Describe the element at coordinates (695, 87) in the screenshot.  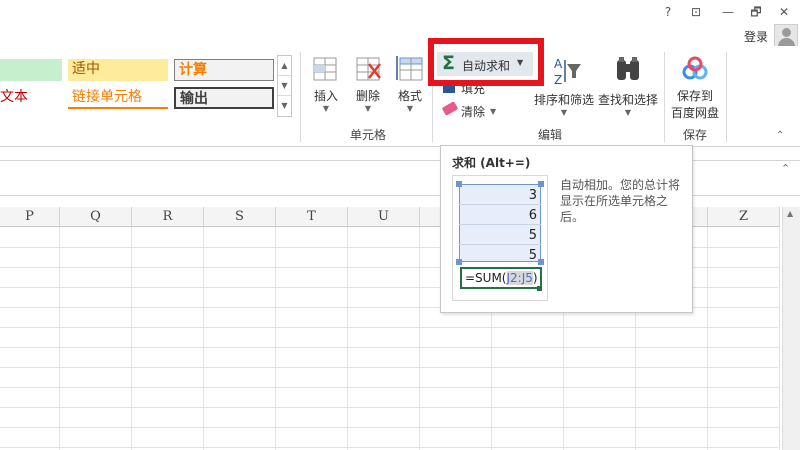
I see `save-to-baidu-button: 保存到 百度网盘` at that location.